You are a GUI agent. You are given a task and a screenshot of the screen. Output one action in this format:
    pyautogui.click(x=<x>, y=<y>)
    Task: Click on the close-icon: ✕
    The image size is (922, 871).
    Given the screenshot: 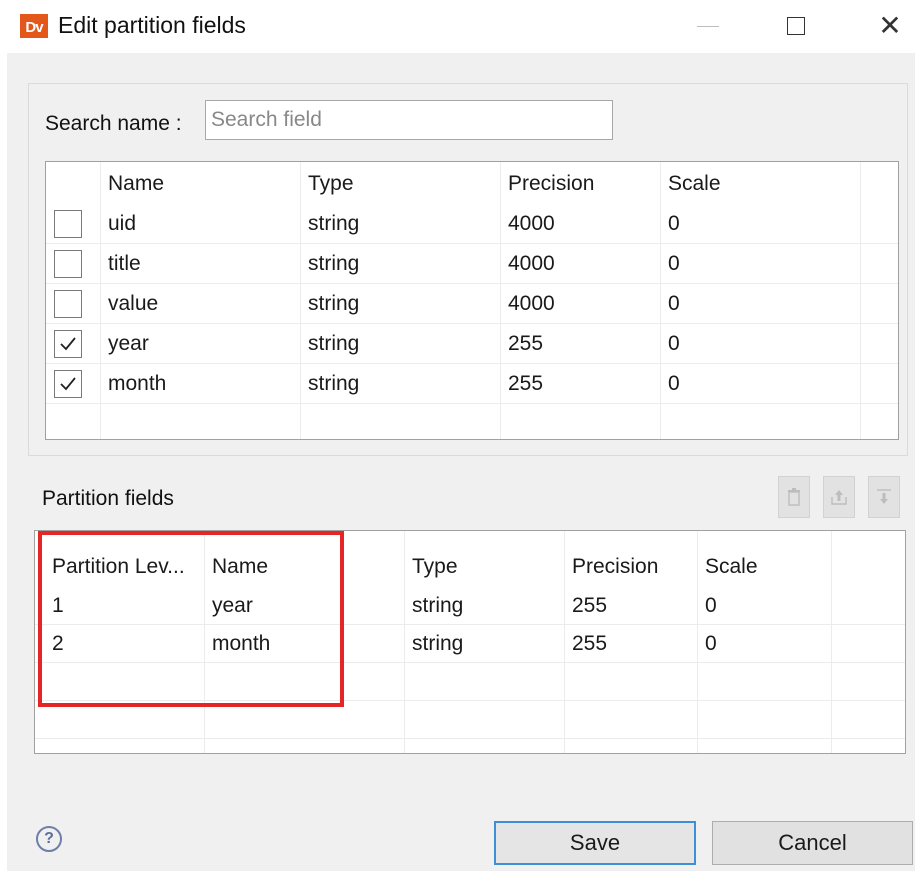 What is the action you would take?
    pyautogui.click(x=890, y=25)
    